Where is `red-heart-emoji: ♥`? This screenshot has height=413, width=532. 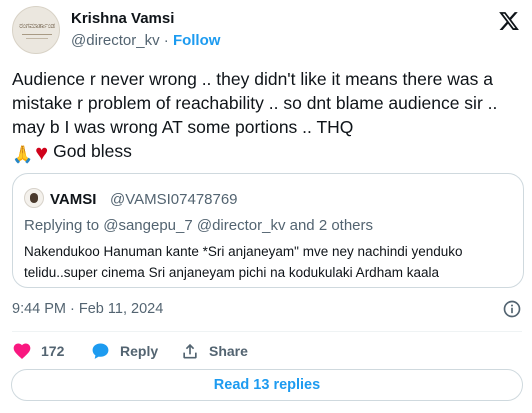 red-heart-emoji: ♥ is located at coordinates (42, 152).